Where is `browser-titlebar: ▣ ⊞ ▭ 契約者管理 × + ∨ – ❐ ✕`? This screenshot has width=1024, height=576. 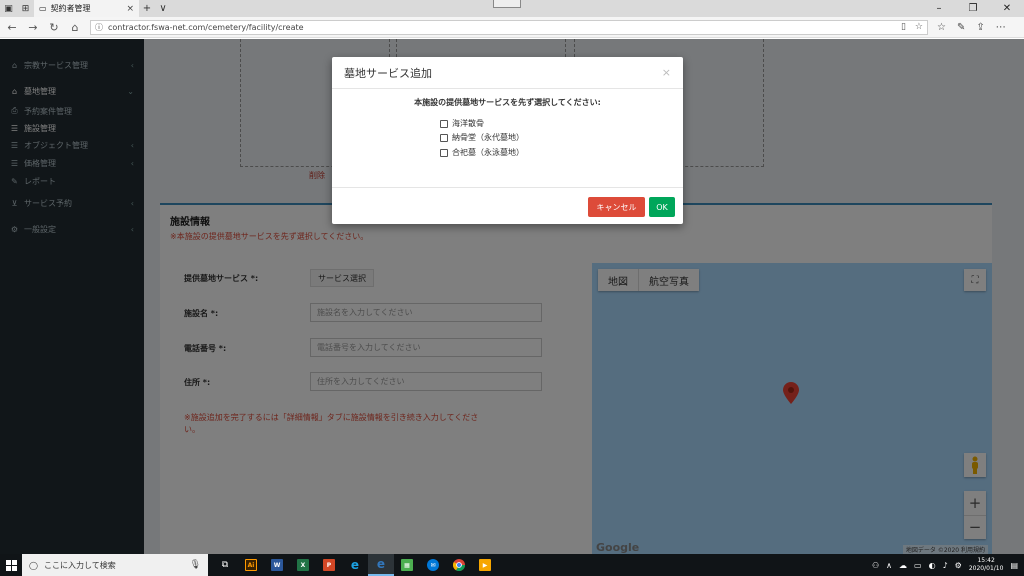 browser-titlebar: ▣ ⊞ ▭ 契約者管理 × + ∨ – ❐ ✕ is located at coordinates (512, 8).